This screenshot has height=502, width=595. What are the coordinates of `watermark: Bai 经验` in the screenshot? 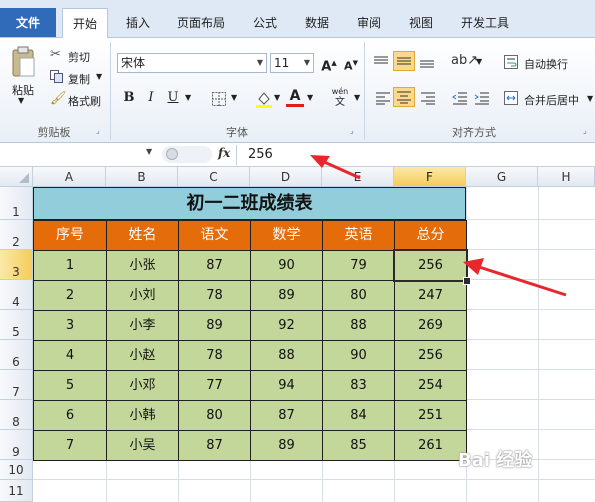 It's located at (495, 460).